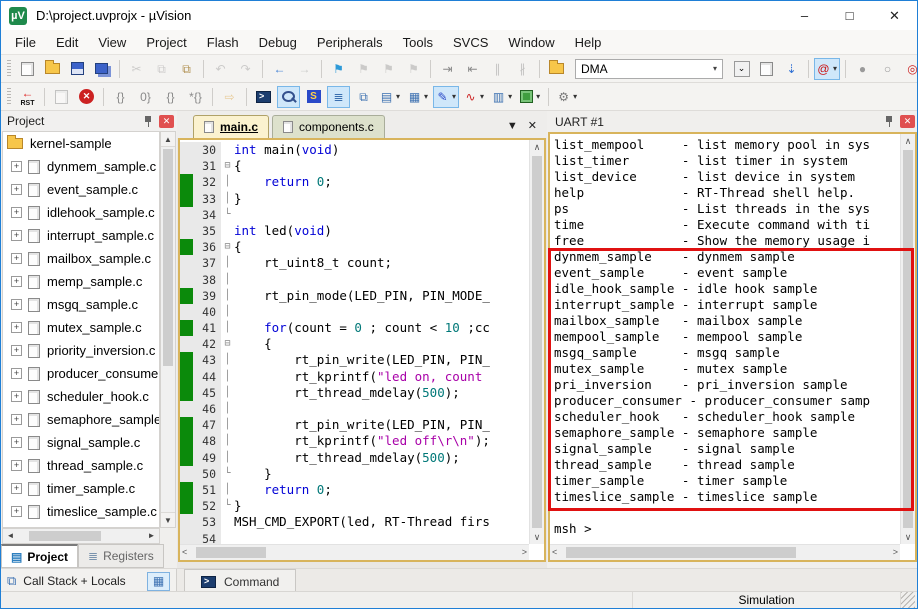  What do you see at coordinates (567, 97) in the screenshot?
I see `toolbox-button: ⚙ ▾` at bounding box center [567, 97].